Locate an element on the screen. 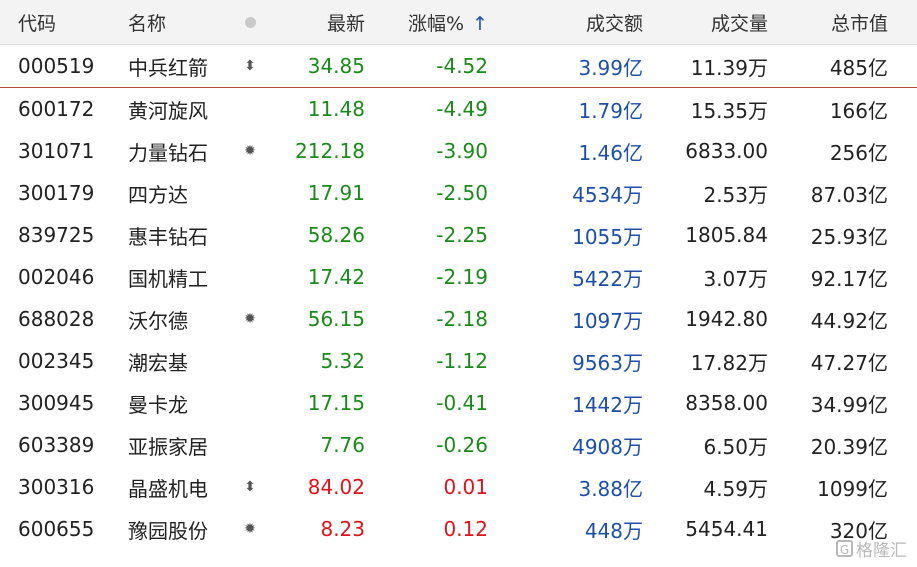  table-row: 000519 中兵红箭 ⬍ 34.85 -4.52 3.99亿 11.39万 485亿 is located at coordinates (458, 66).